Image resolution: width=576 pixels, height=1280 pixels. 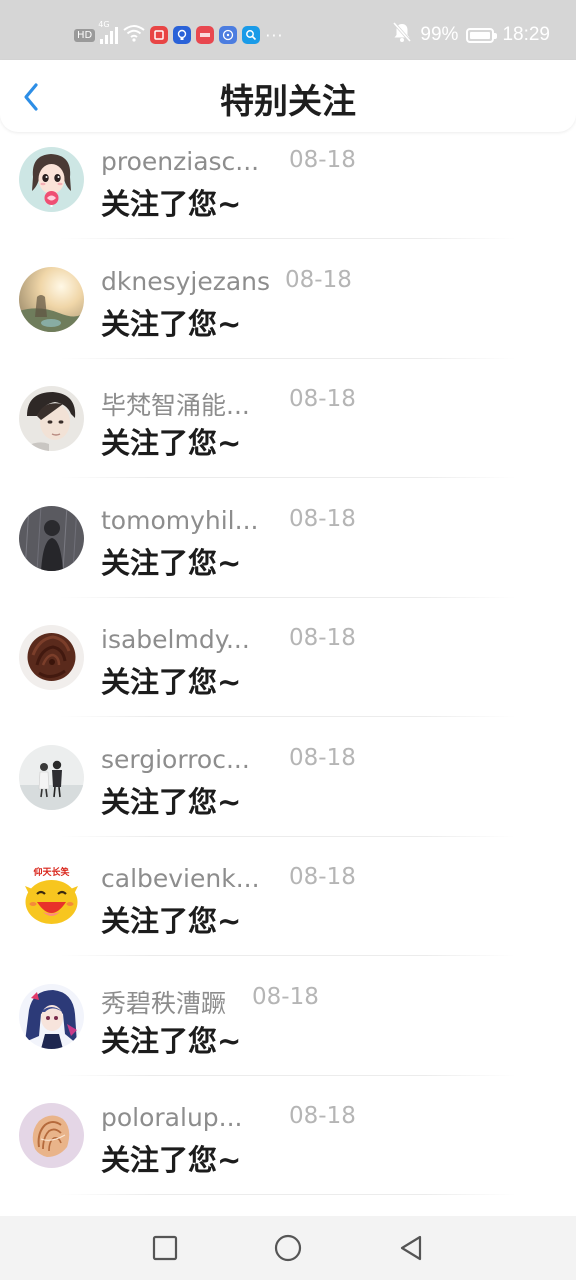 I want to click on username: dknesyjezans, so click(x=186, y=281).